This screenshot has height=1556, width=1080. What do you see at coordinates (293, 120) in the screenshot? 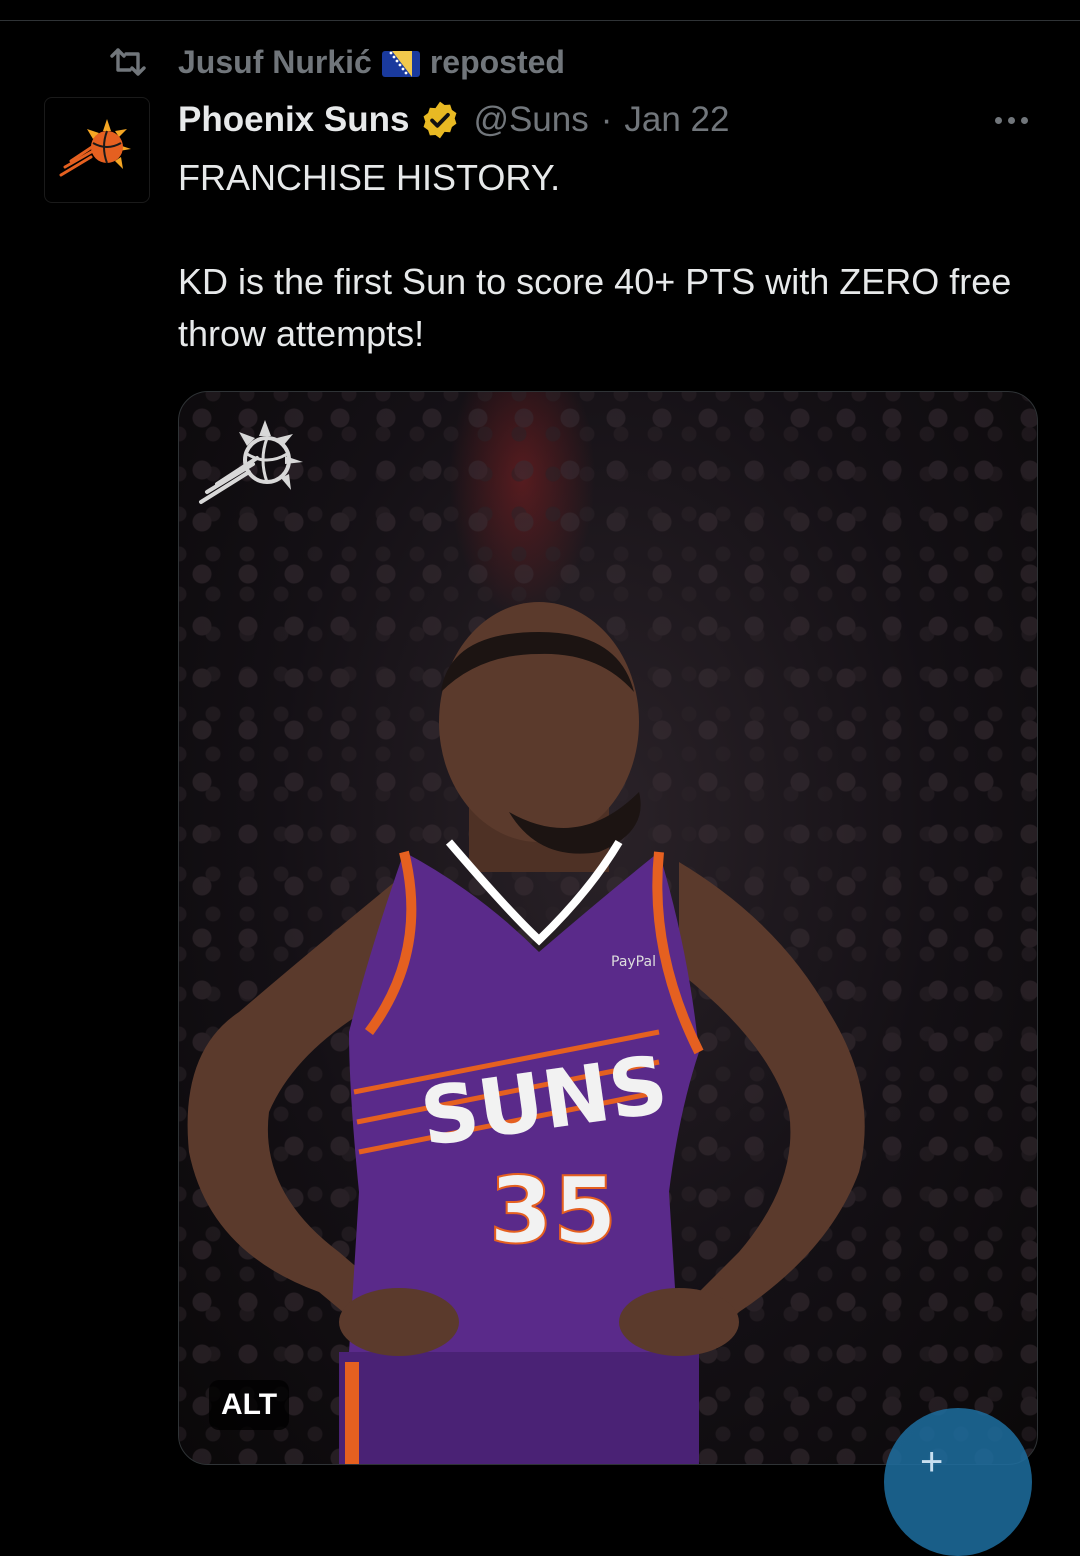
I see `display-name: Phoenix Suns` at bounding box center [293, 120].